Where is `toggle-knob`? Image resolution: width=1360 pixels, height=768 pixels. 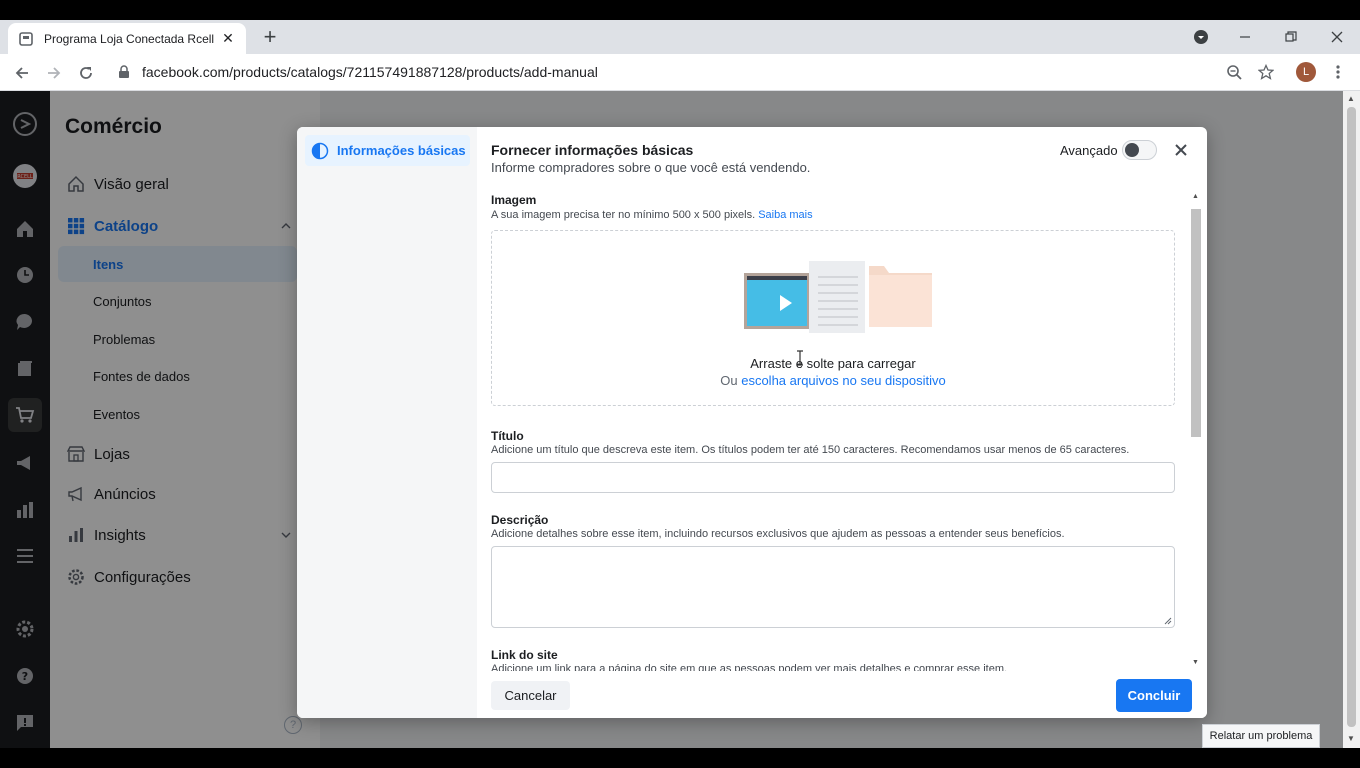
toggle-knob is located at coordinates (1132, 150).